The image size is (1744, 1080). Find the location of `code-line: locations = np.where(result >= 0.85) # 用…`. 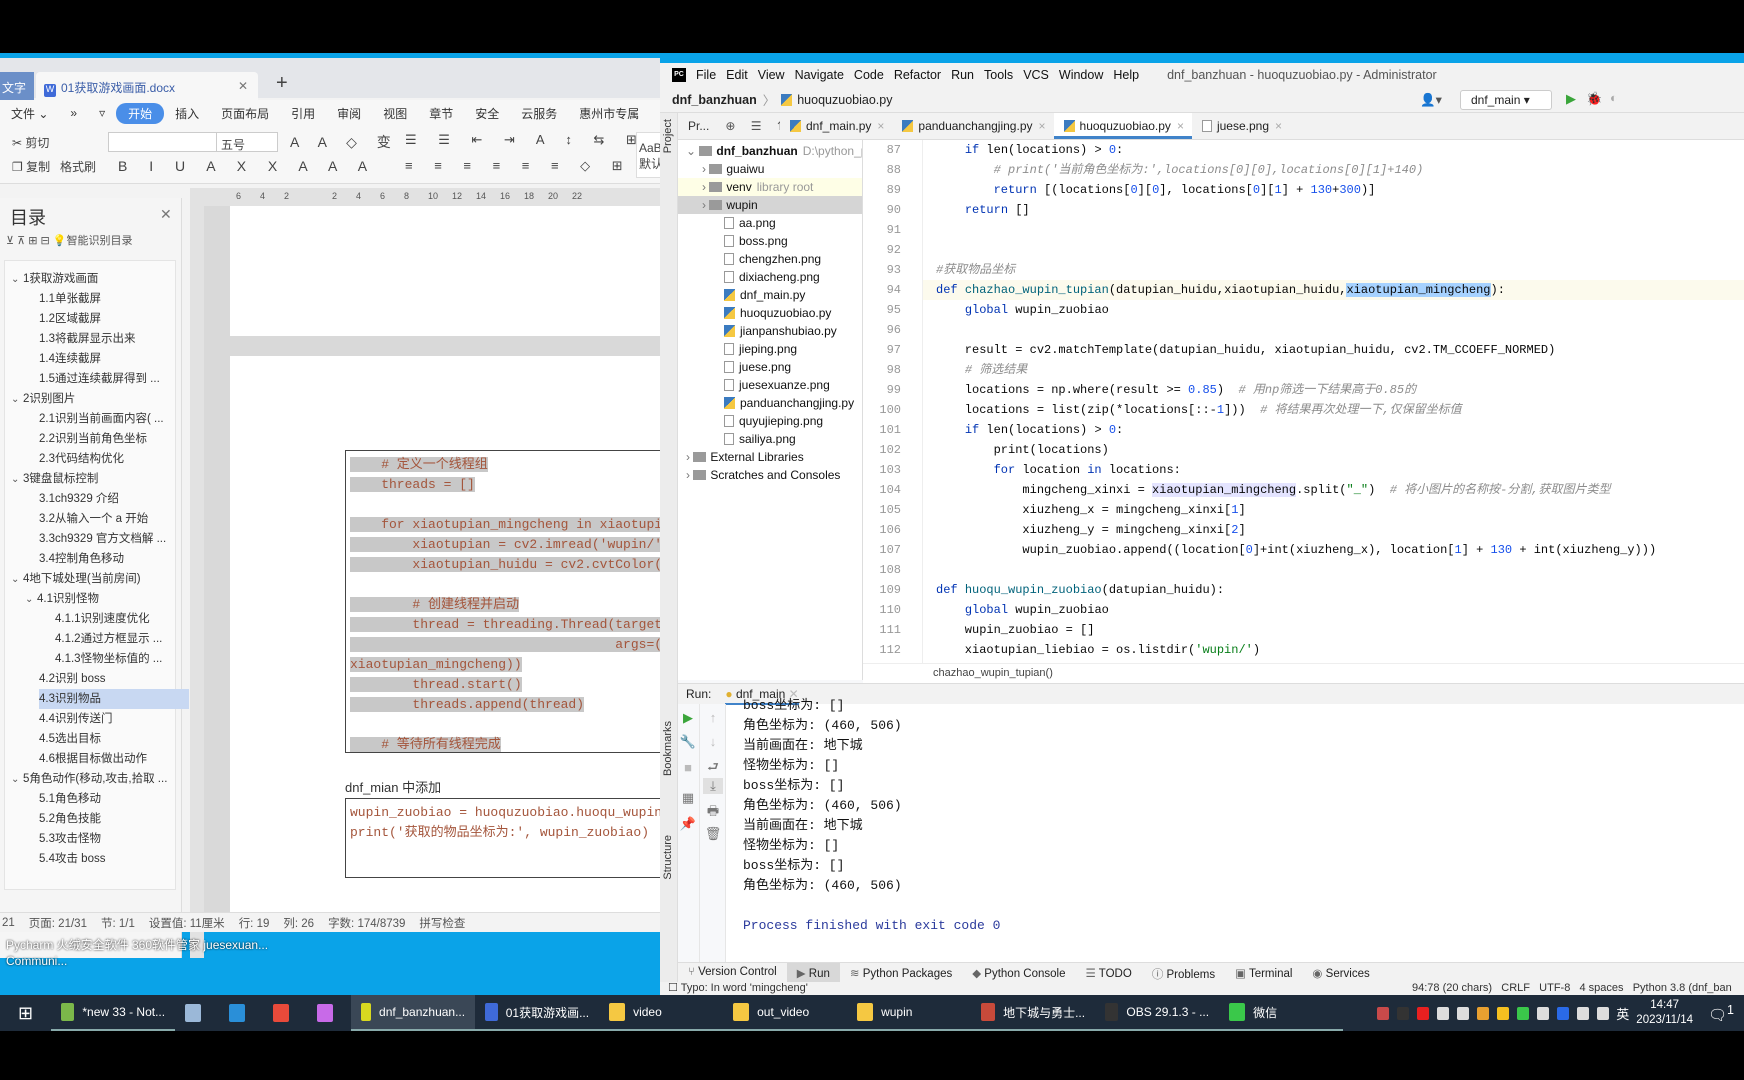

code-line: locations = np.where(result >= 0.85) # 用… is located at coordinates (1176, 390).